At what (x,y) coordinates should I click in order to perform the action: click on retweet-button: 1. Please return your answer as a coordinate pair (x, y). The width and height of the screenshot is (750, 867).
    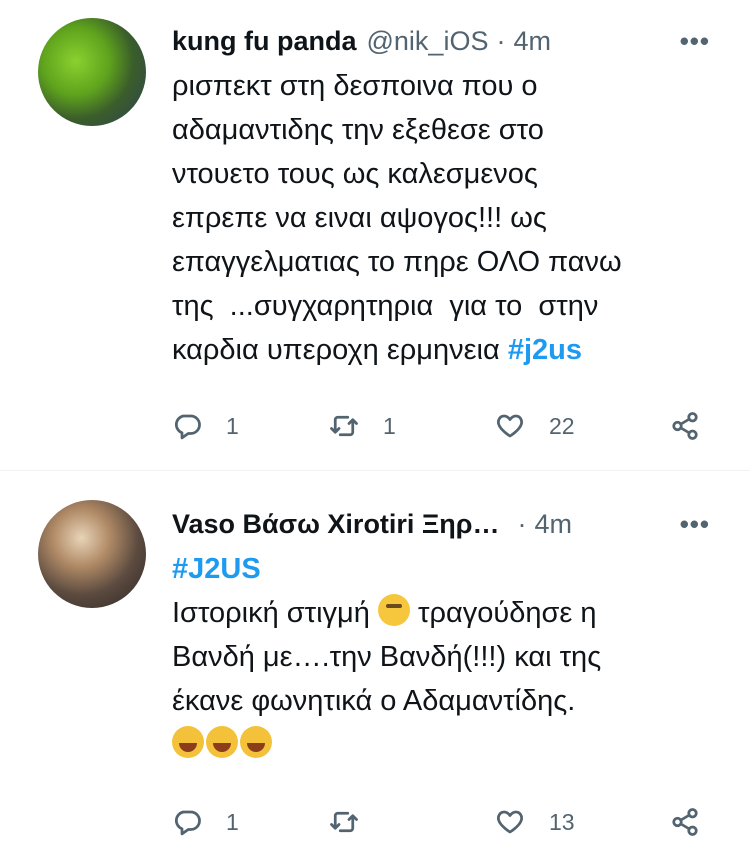
    Looking at the image, I should click on (362, 426).